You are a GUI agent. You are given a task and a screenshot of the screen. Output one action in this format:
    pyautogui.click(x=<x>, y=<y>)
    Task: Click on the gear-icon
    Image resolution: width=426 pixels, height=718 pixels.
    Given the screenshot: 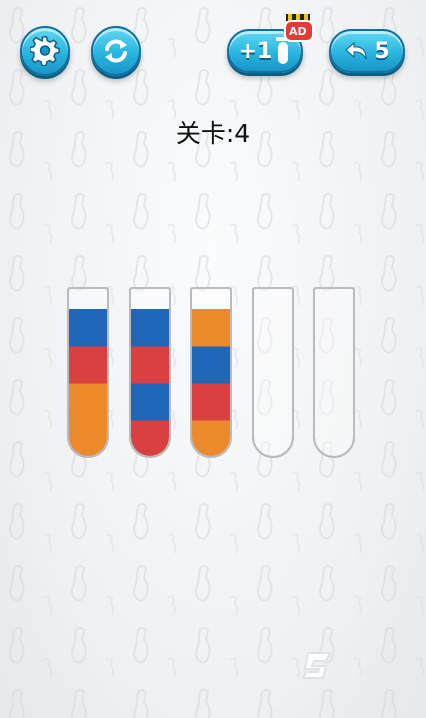 What is the action you would take?
    pyautogui.click(x=45, y=51)
    